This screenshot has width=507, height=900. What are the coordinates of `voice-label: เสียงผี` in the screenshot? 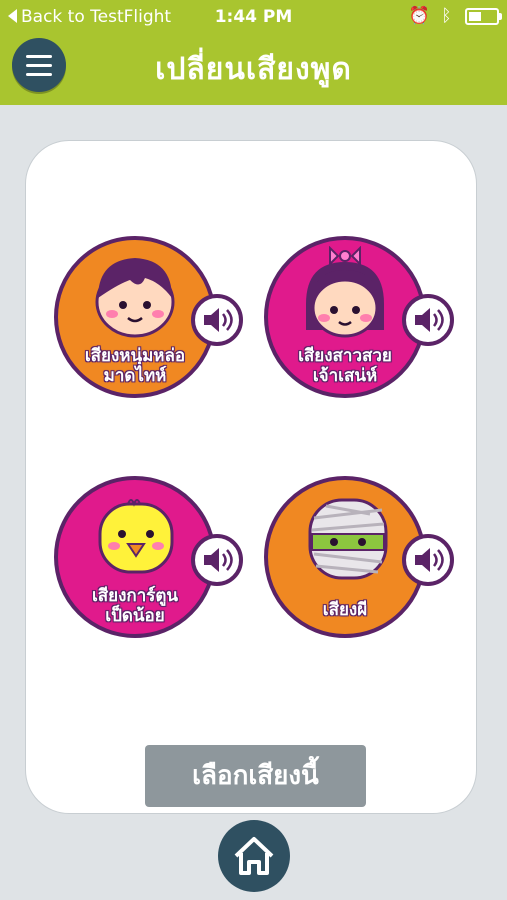 It's located at (345, 610).